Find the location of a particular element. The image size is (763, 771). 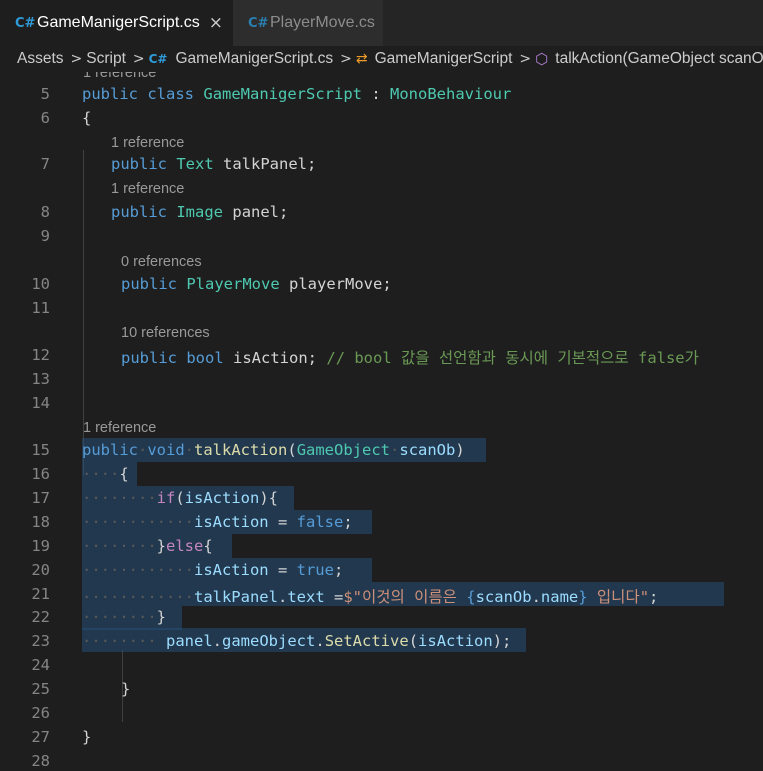

codelens-references: 0 references is located at coordinates (161, 262).